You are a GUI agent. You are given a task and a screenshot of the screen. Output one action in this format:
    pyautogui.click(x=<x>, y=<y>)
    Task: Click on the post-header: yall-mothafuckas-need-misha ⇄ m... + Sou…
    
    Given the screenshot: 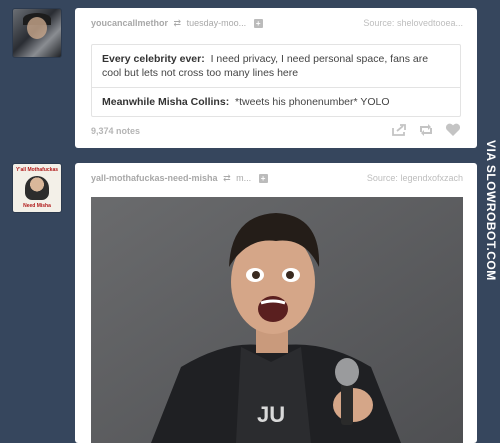 What is the action you would take?
    pyautogui.click(x=277, y=180)
    